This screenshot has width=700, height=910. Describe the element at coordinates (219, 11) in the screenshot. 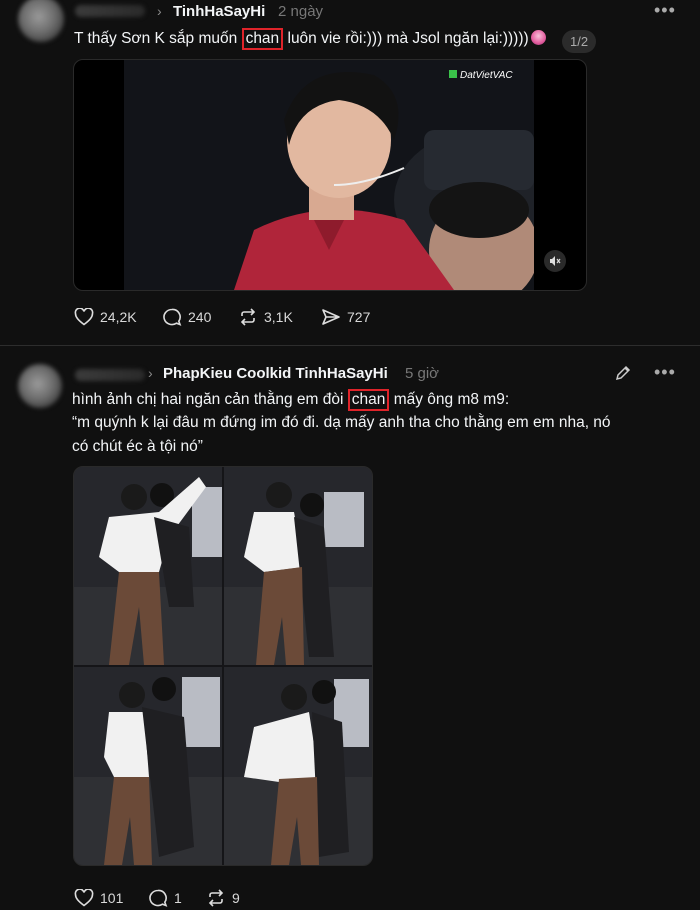

I see `post-username: TinhHaSayHi` at that location.